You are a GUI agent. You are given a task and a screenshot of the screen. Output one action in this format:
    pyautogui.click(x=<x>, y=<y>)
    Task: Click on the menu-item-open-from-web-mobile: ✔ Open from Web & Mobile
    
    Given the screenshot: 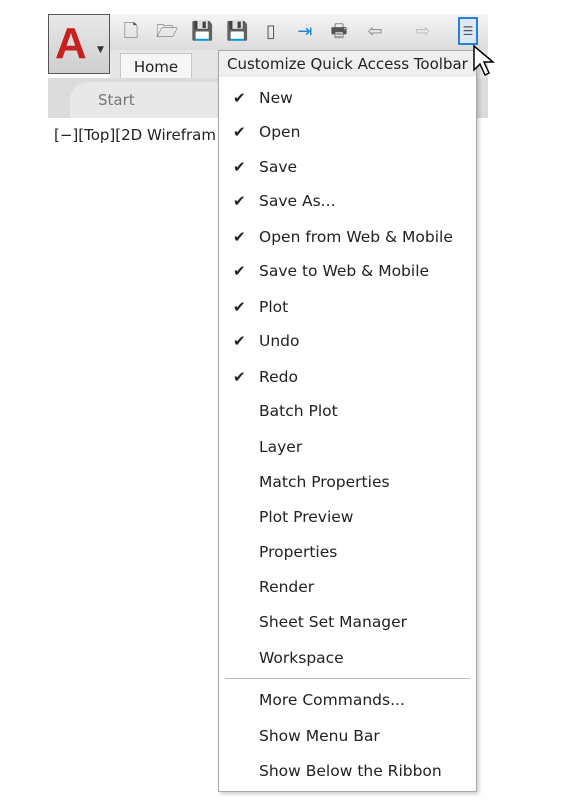 What is the action you would take?
    pyautogui.click(x=347, y=237)
    